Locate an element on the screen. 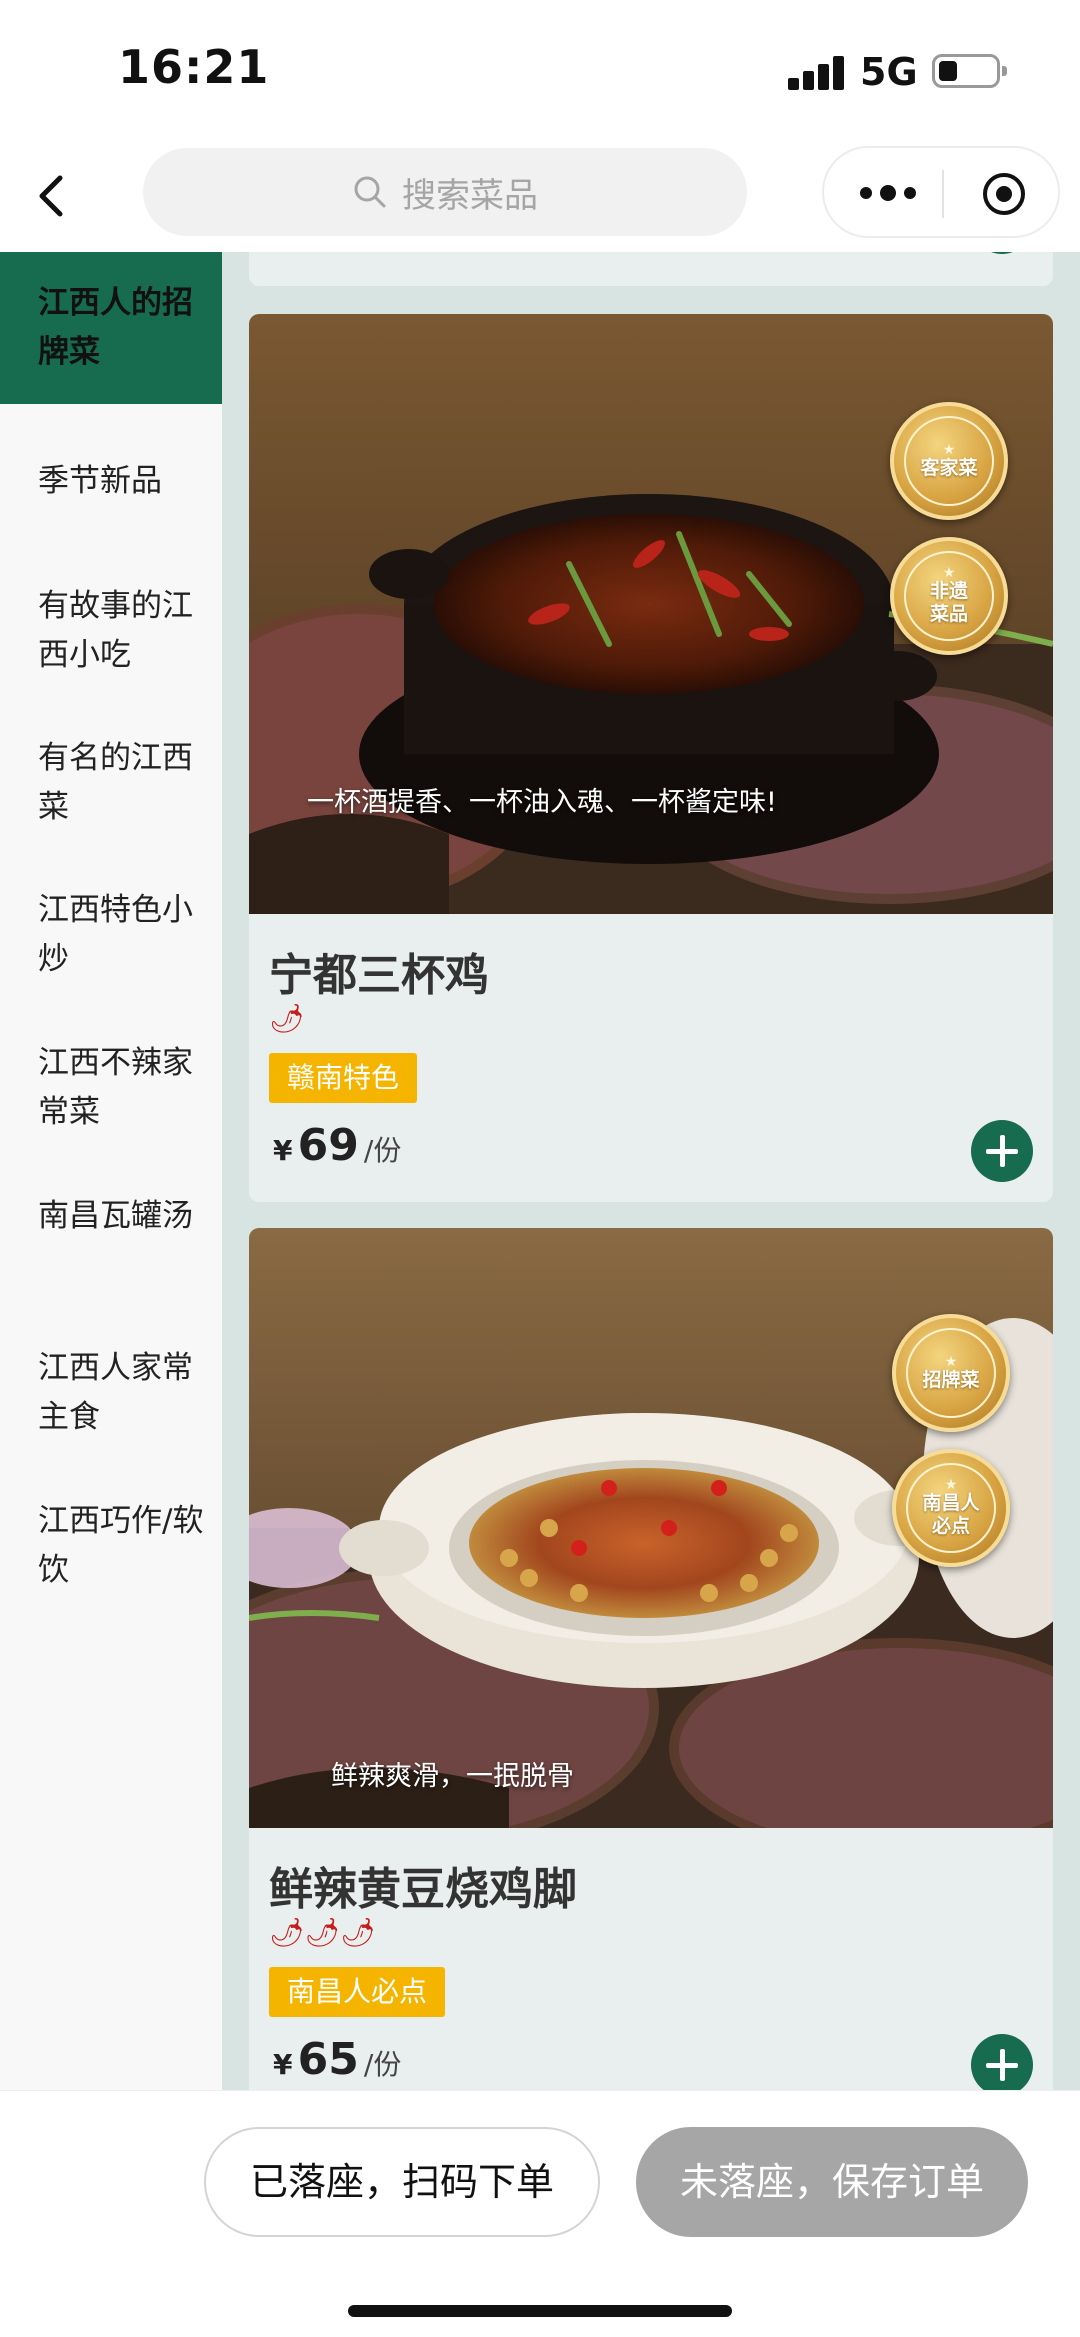 This screenshot has height=2337, width=1080. mini-program-capsule is located at coordinates (941, 192).